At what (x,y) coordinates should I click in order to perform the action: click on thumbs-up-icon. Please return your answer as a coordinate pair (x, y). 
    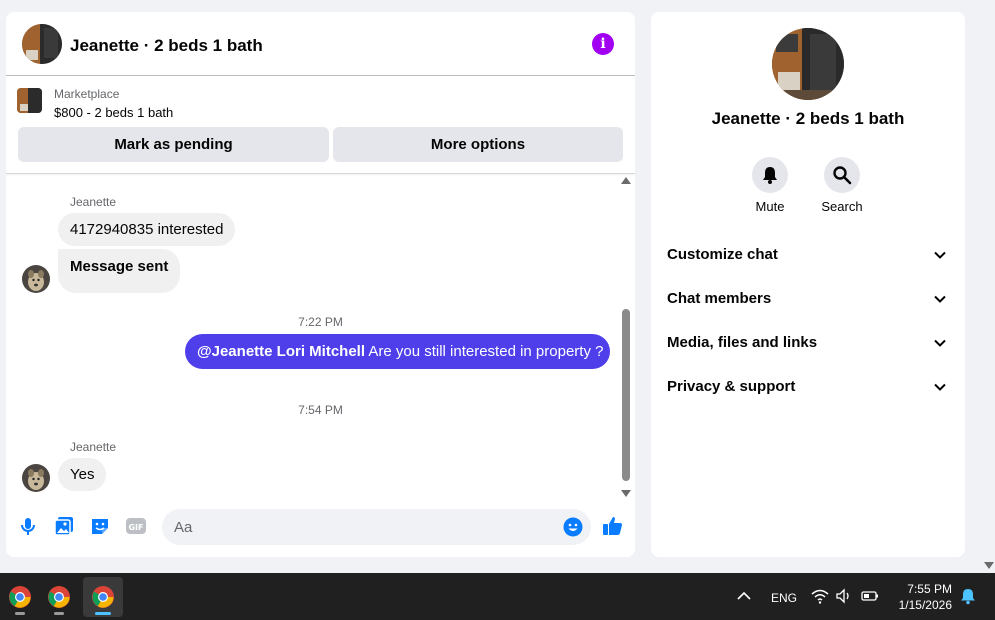
    Looking at the image, I should click on (613, 526).